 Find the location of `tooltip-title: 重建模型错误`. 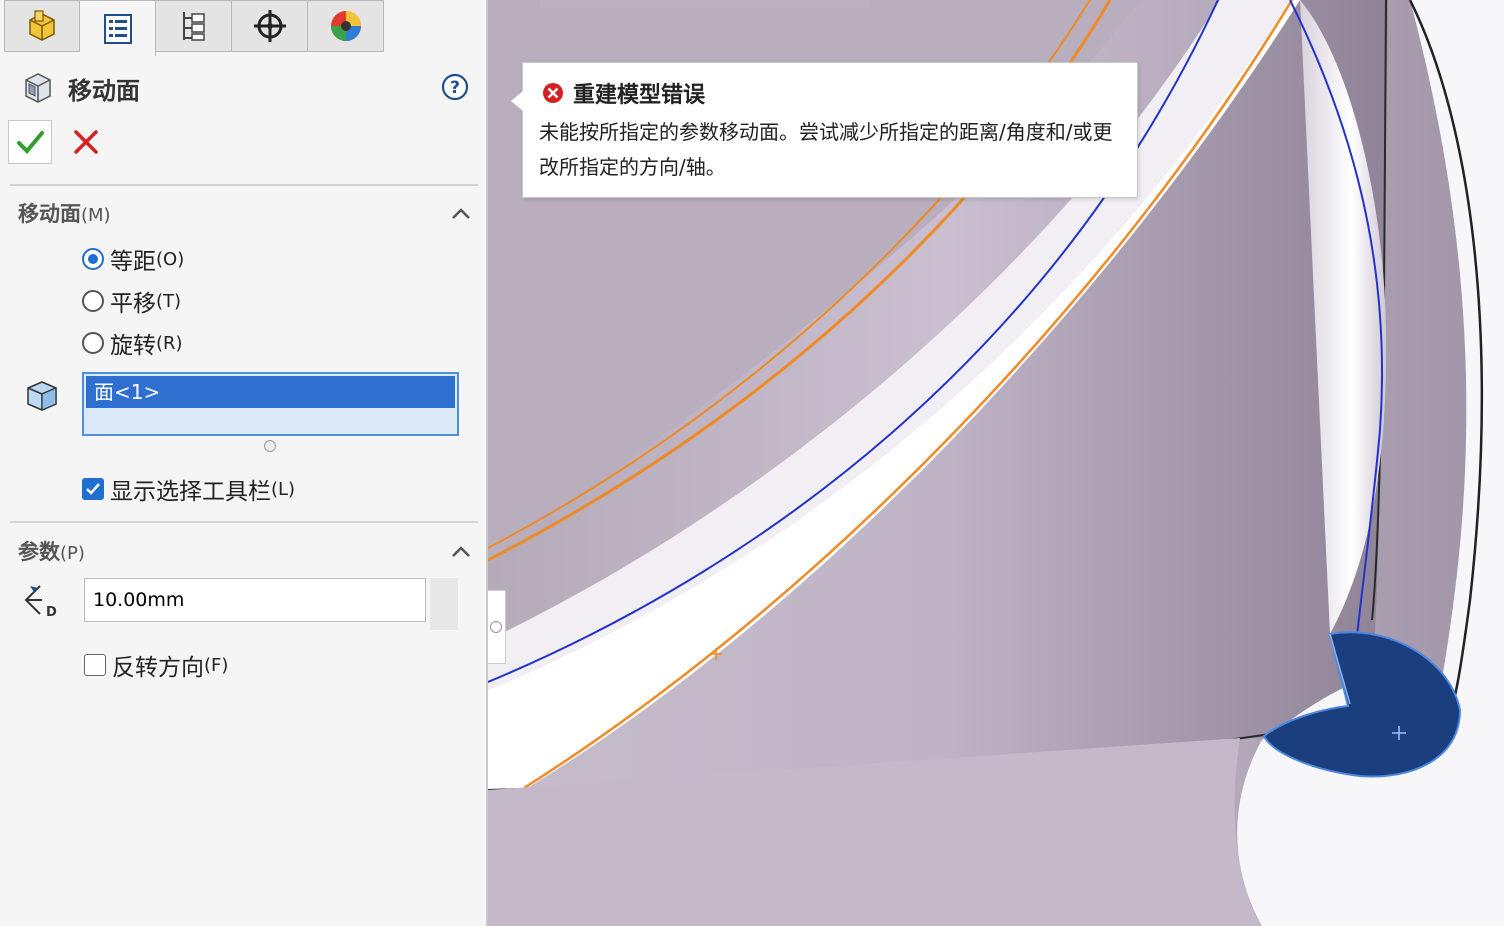

tooltip-title: 重建模型错误 is located at coordinates (639, 95).